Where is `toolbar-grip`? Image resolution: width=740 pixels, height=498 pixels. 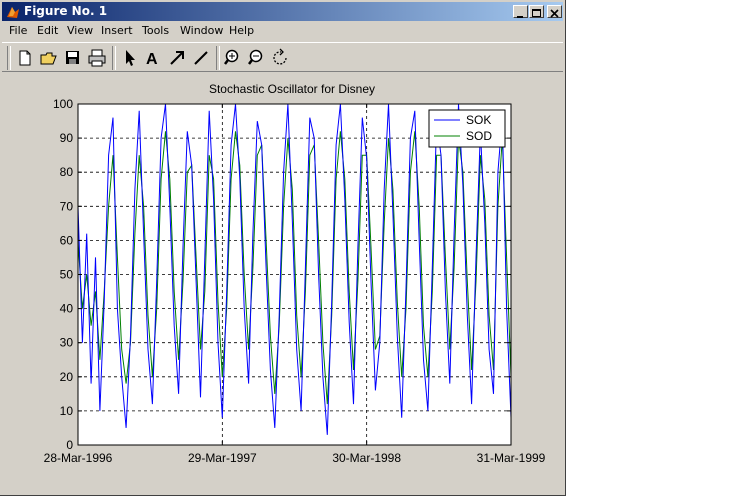 toolbar-grip is located at coordinates (9, 58).